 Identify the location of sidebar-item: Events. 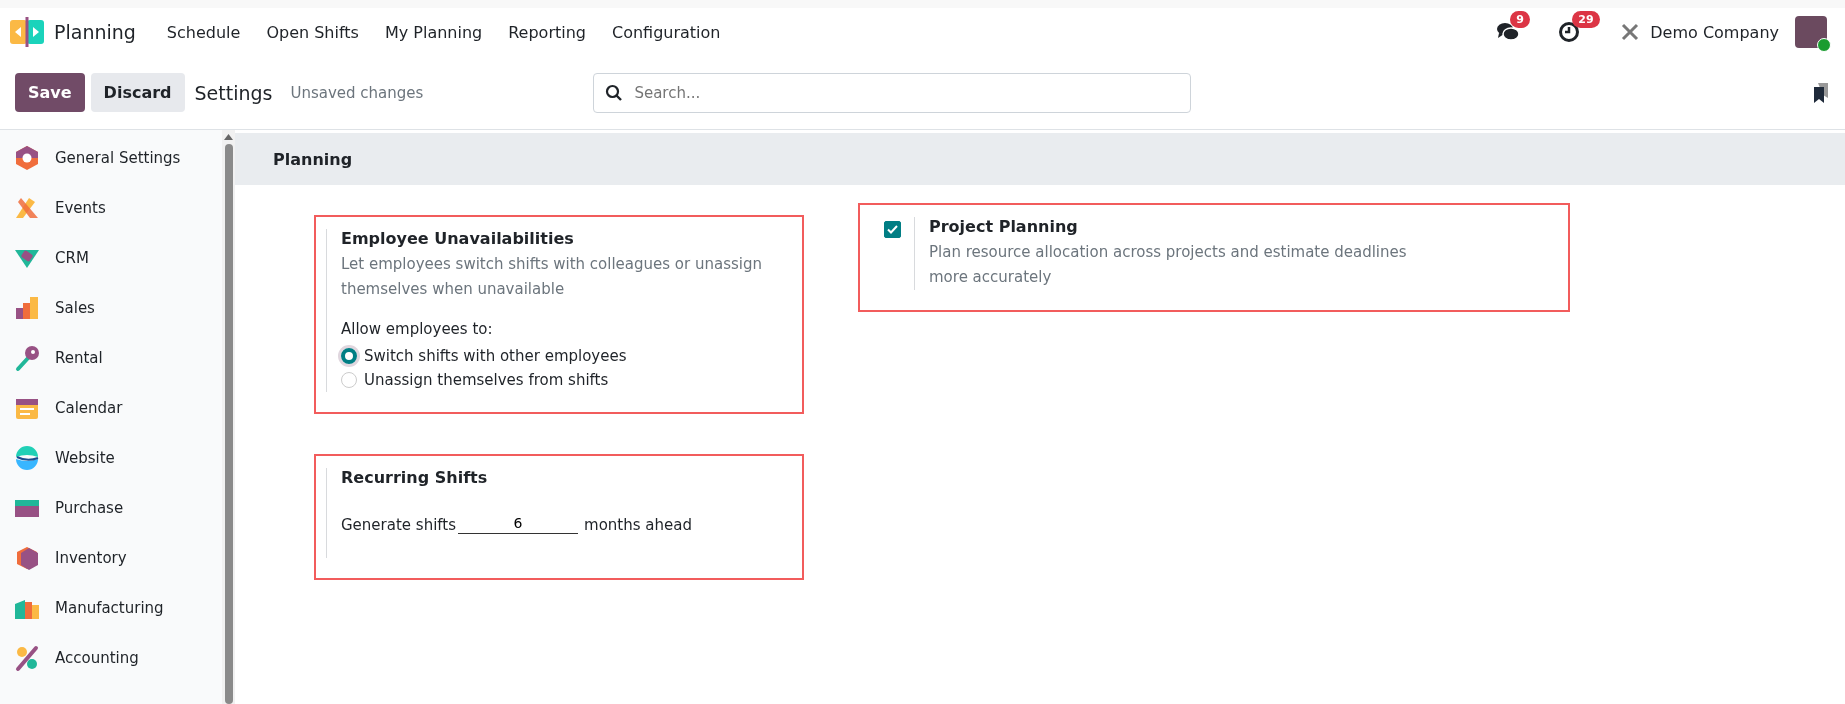
(111, 208).